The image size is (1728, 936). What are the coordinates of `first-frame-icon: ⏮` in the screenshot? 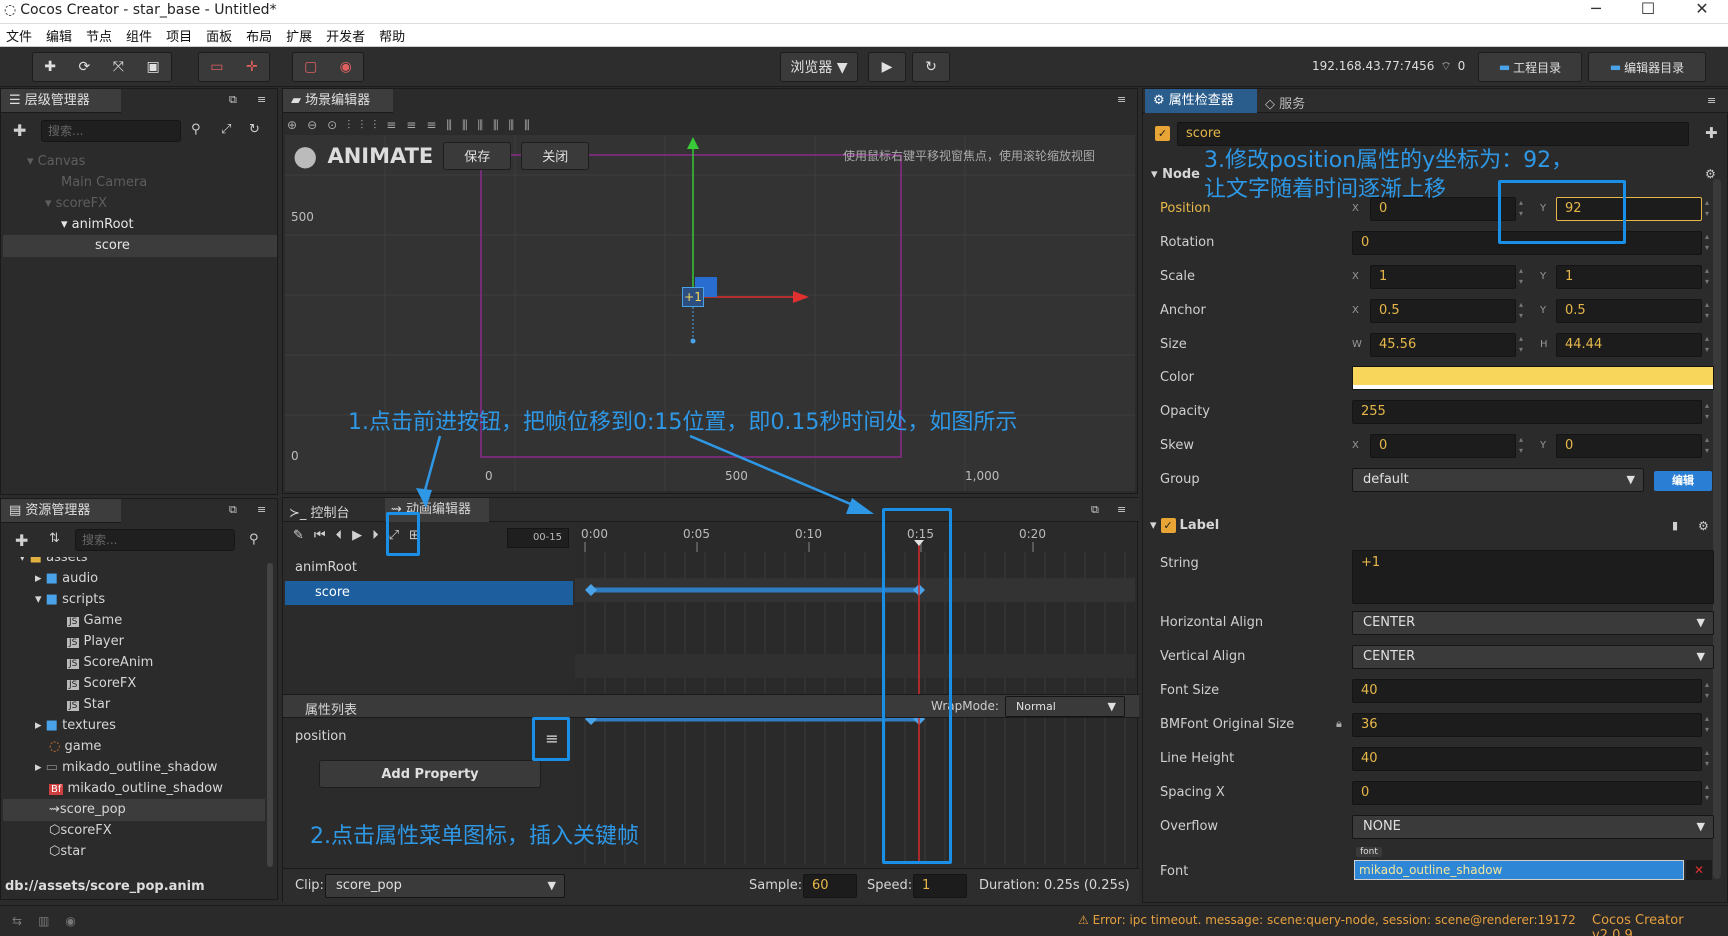 It's located at (320, 535).